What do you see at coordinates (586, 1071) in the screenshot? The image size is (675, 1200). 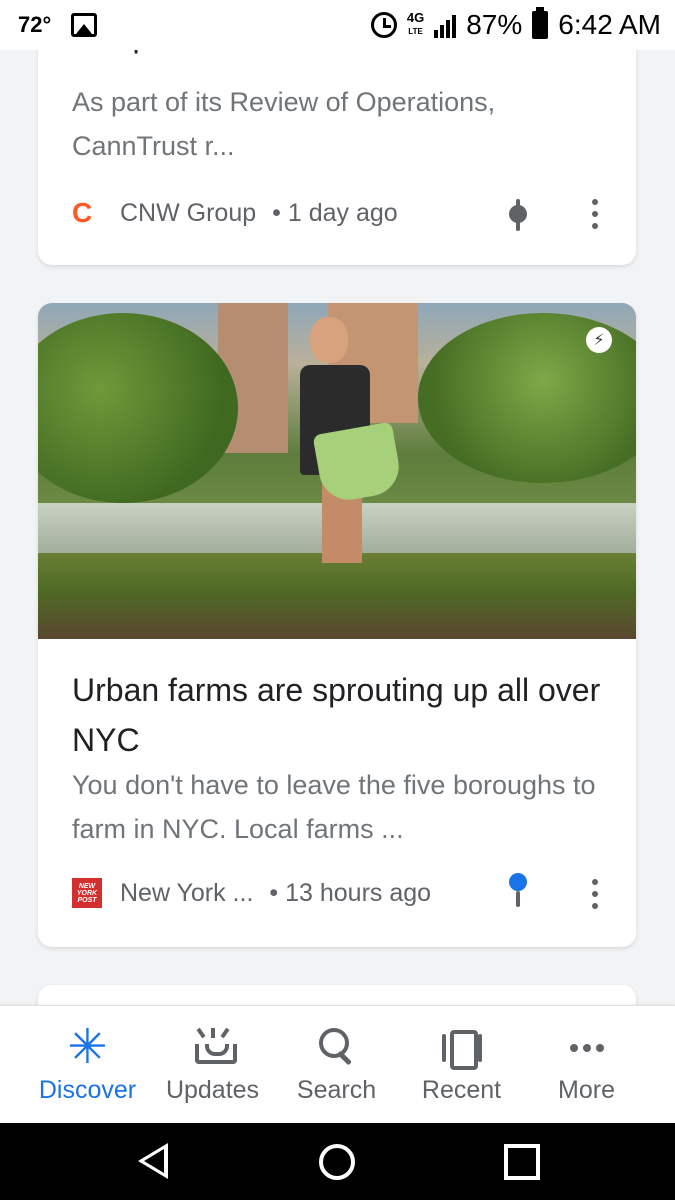 I see `nav-more: More` at bounding box center [586, 1071].